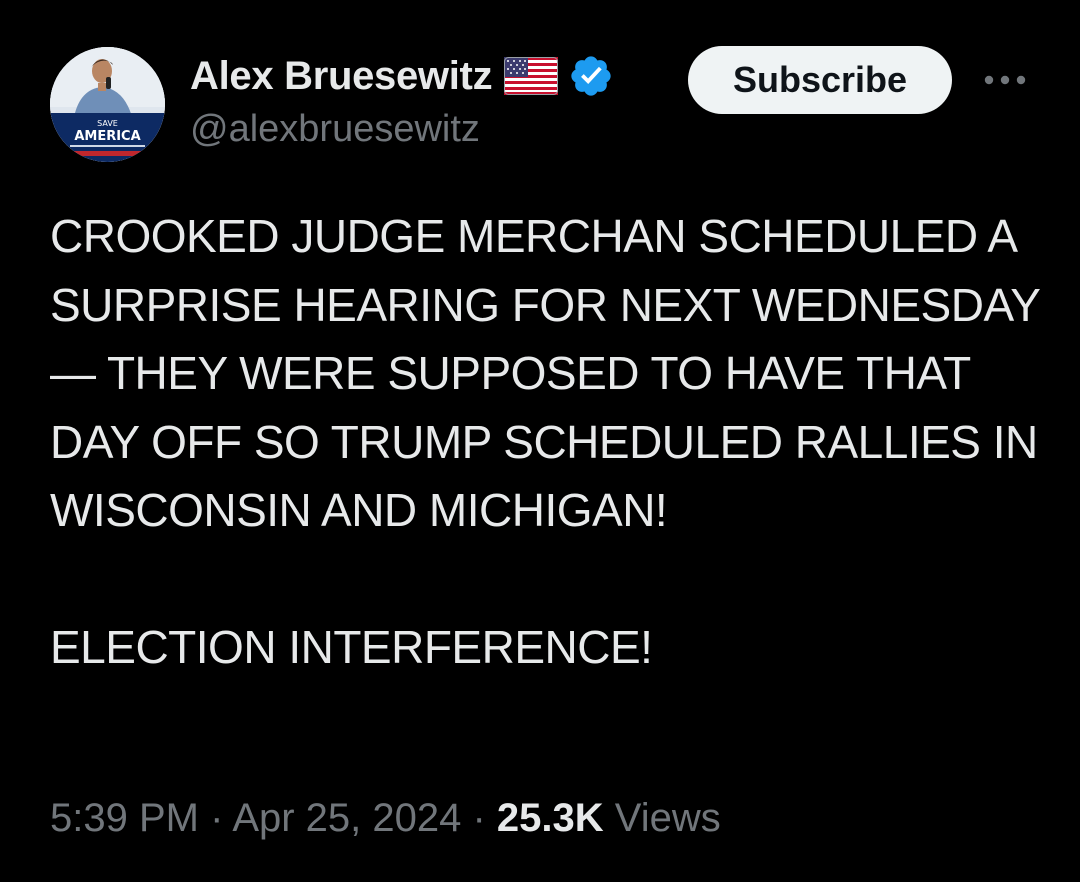 The width and height of the screenshot is (1080, 882). Describe the element at coordinates (351, 647) in the screenshot. I see `tweet-paragraph-2: ELECTION INTERFERENCE!` at that location.